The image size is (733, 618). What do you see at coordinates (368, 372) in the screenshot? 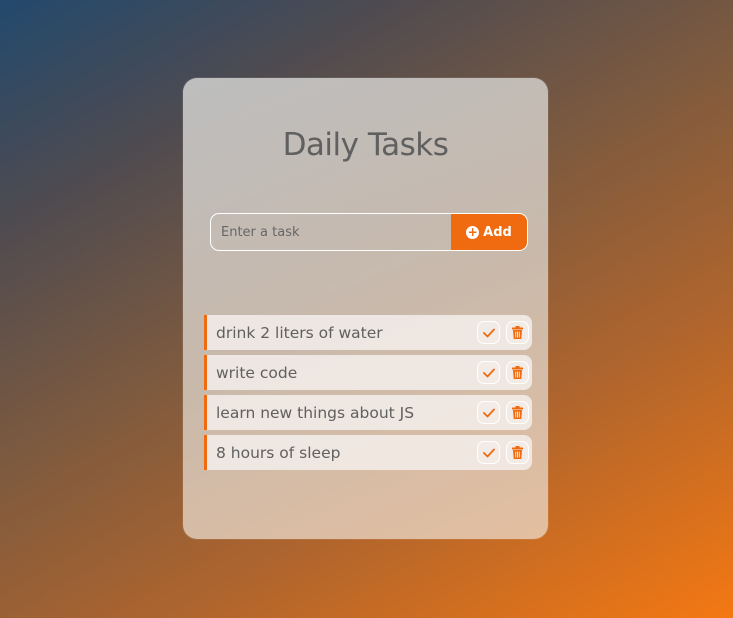
I see `task-item: write code` at bounding box center [368, 372].